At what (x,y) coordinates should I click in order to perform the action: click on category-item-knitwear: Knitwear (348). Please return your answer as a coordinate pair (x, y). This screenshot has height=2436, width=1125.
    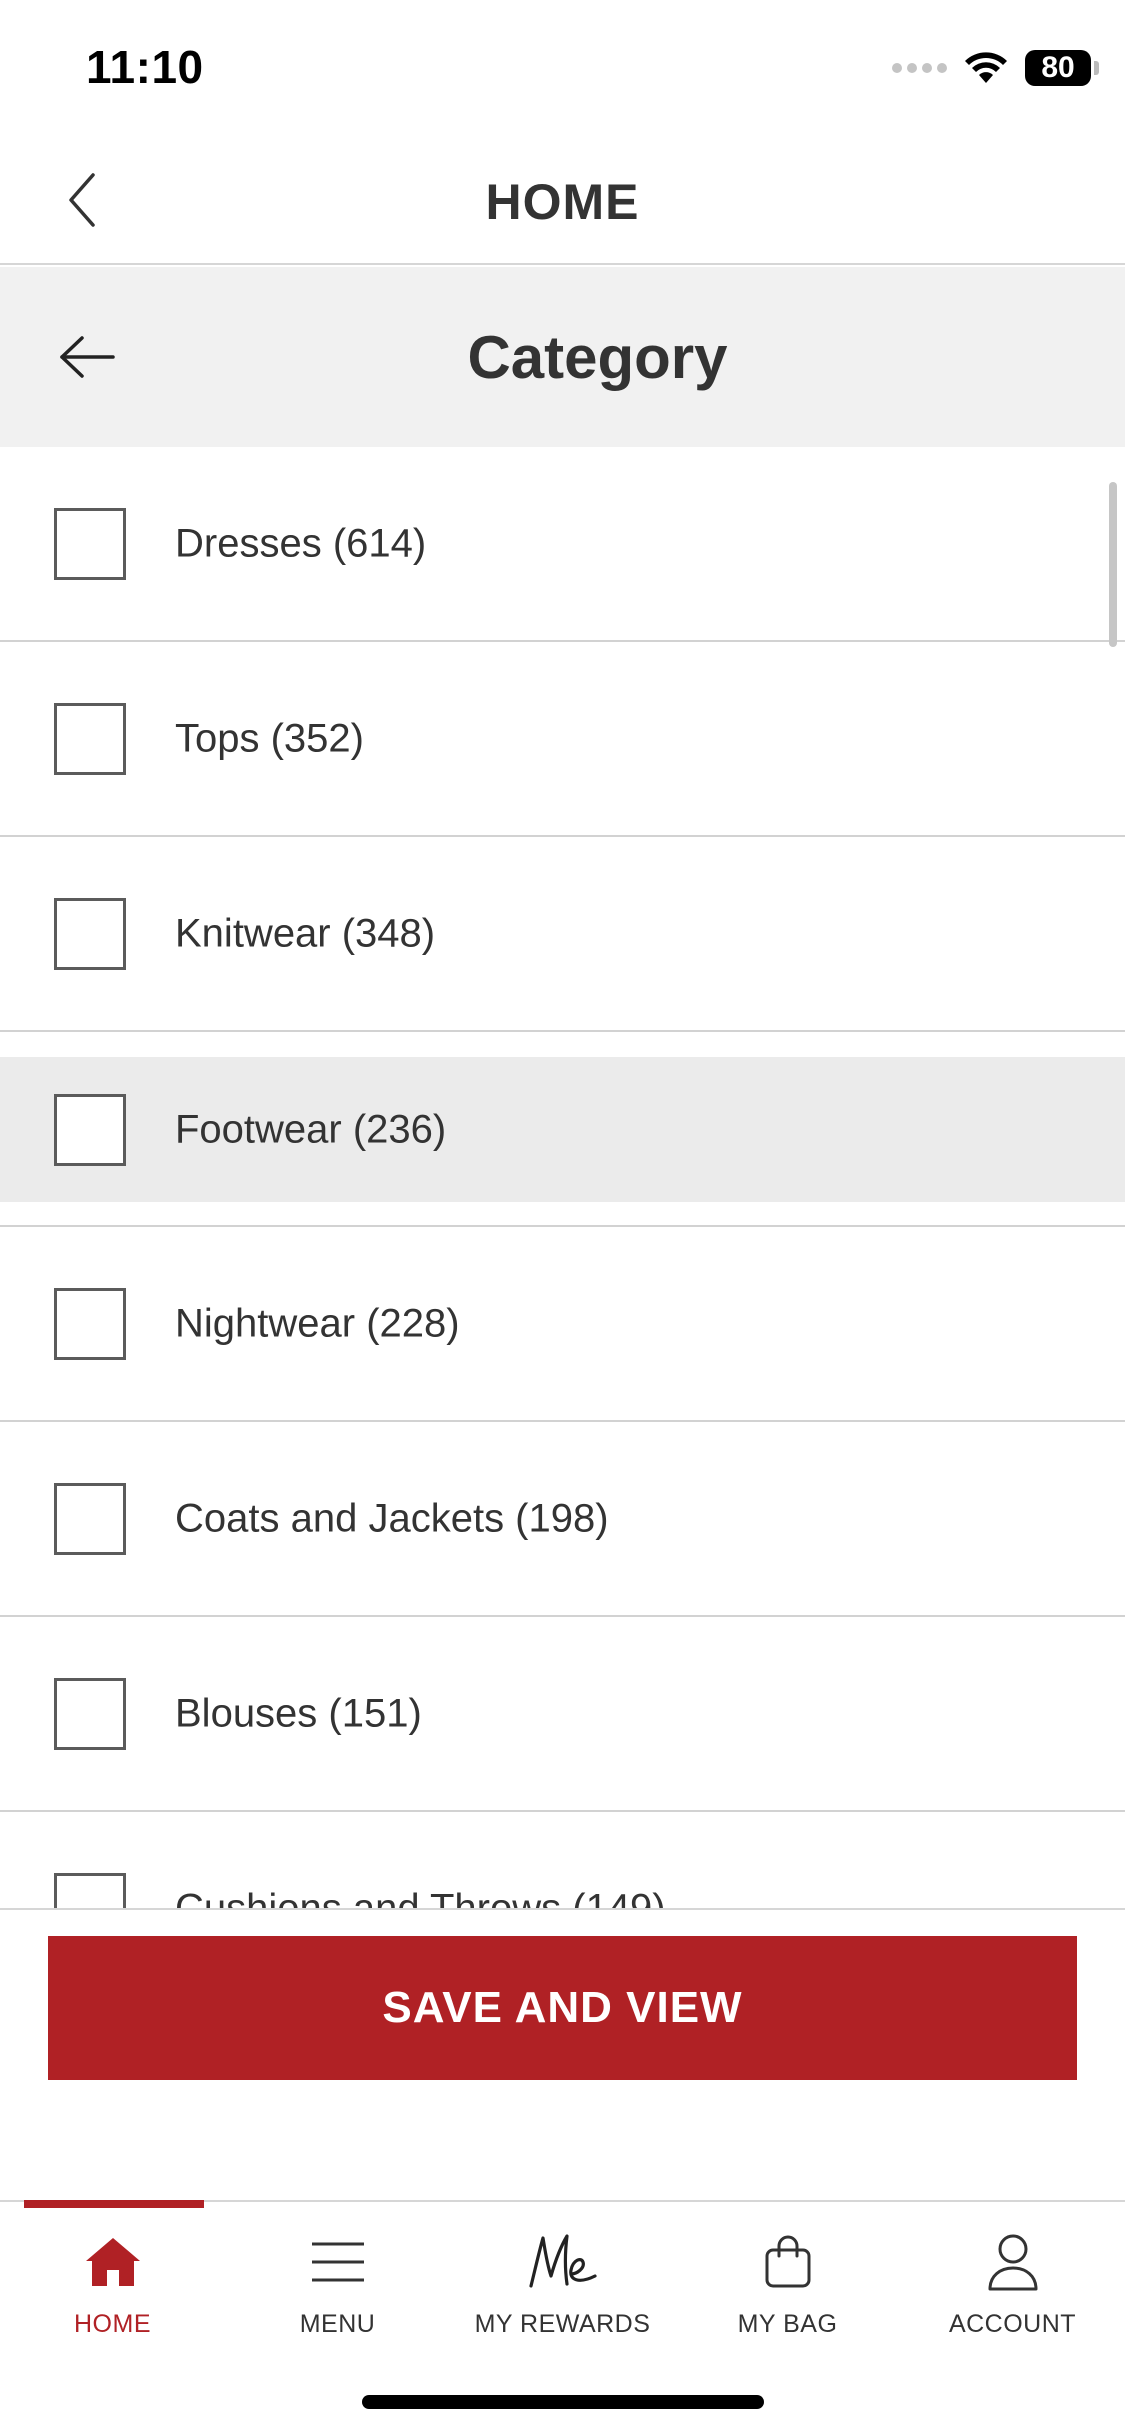
    Looking at the image, I should click on (562, 934).